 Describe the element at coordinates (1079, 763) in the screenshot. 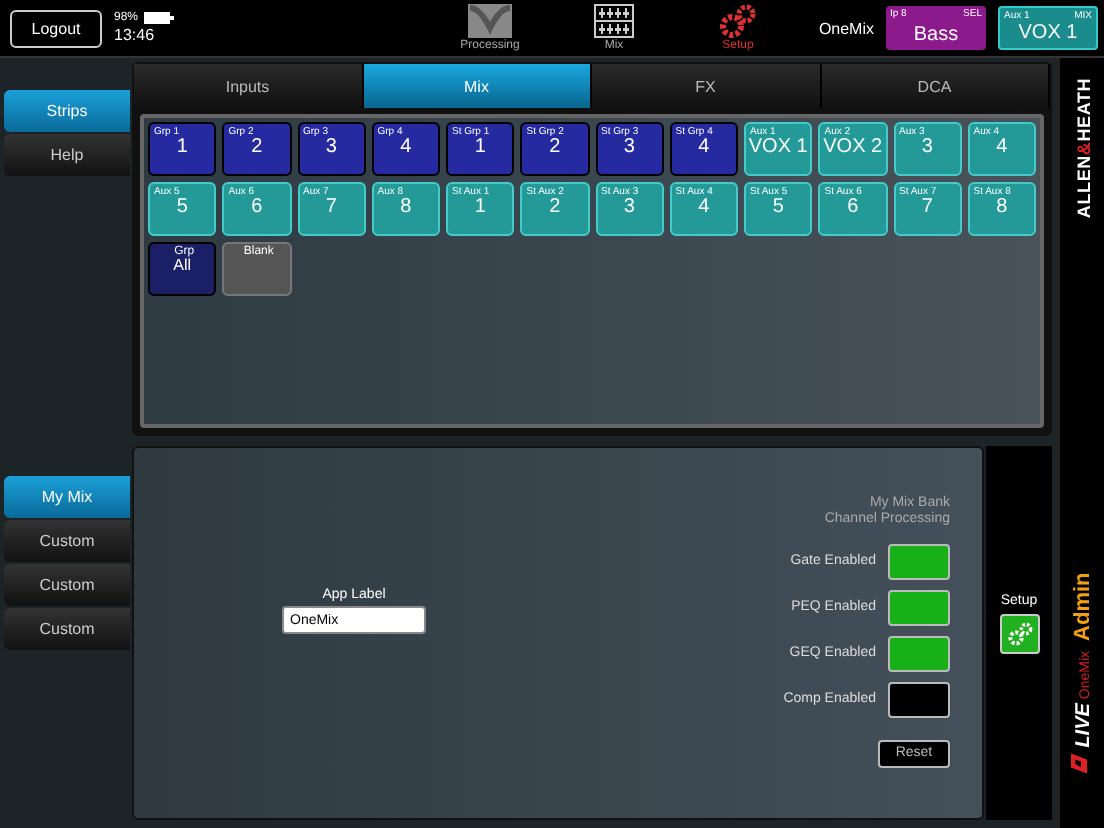

I see `d-logo-icon` at that location.